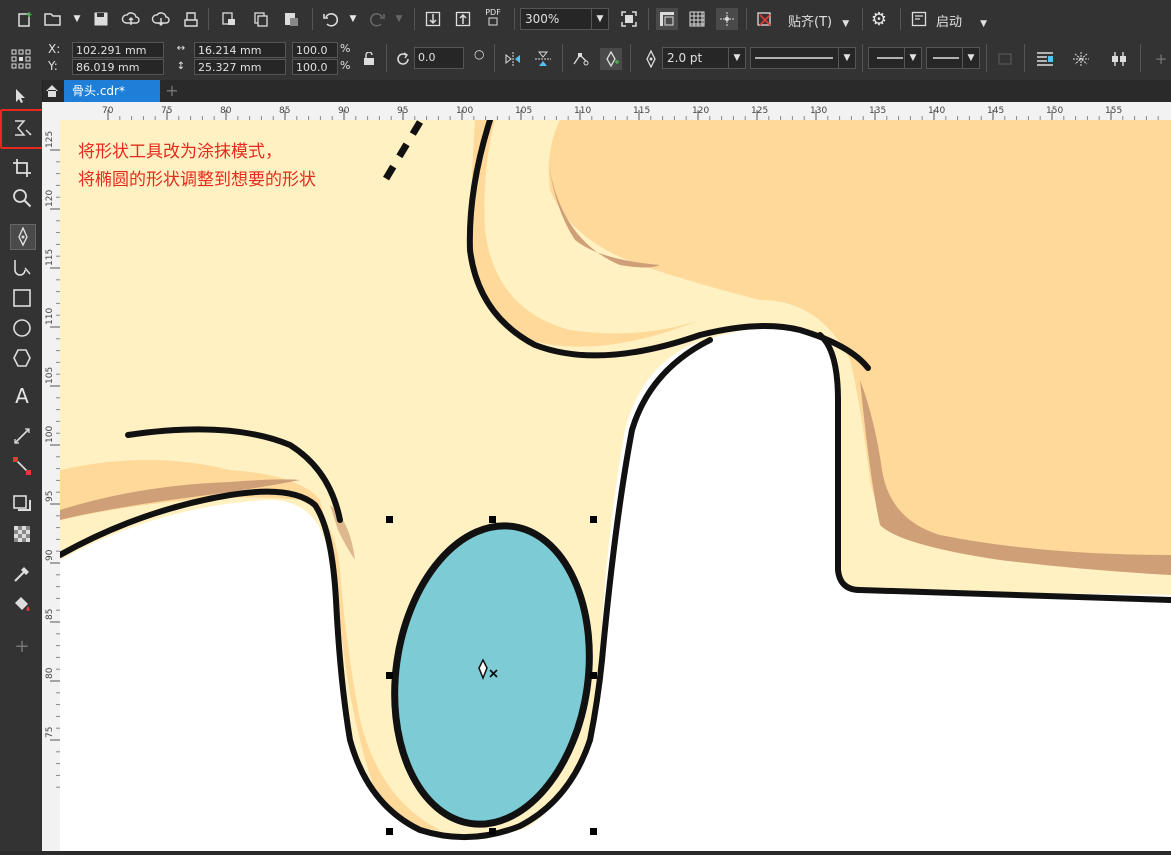  Describe the element at coordinates (22, 466) in the screenshot. I see `connector-tool-icon` at that location.